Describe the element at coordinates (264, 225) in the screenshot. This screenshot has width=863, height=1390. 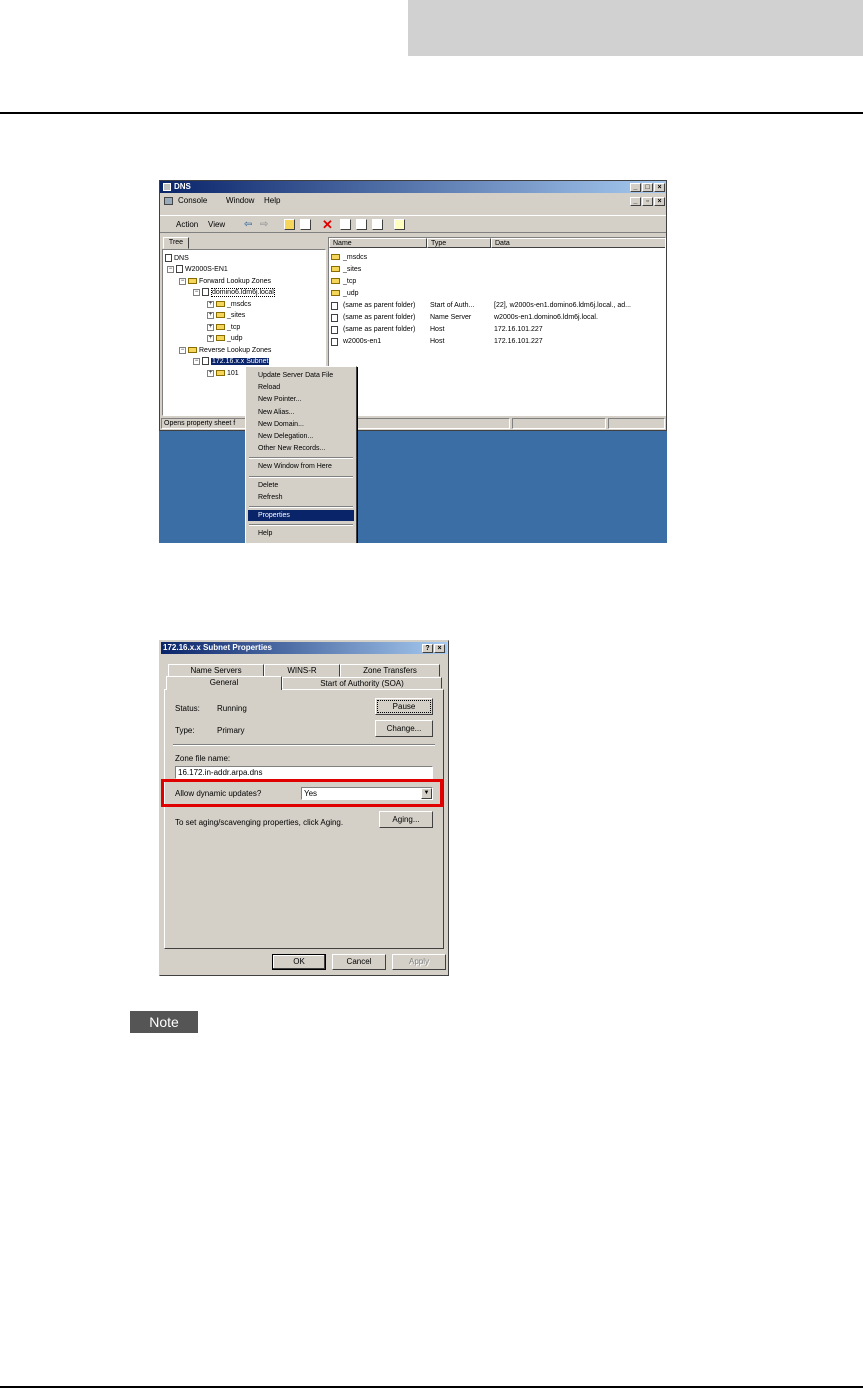
I see `forward-arrow-icon: ⇨` at that location.